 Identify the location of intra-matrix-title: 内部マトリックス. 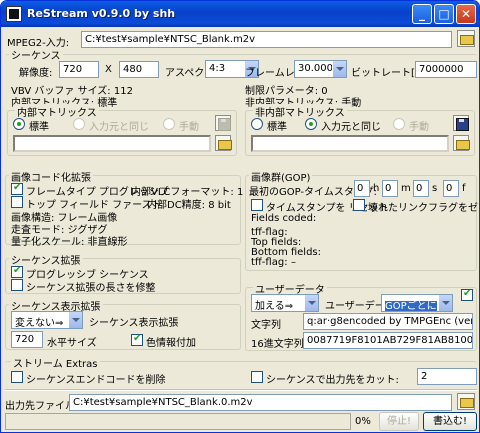
(57, 111).